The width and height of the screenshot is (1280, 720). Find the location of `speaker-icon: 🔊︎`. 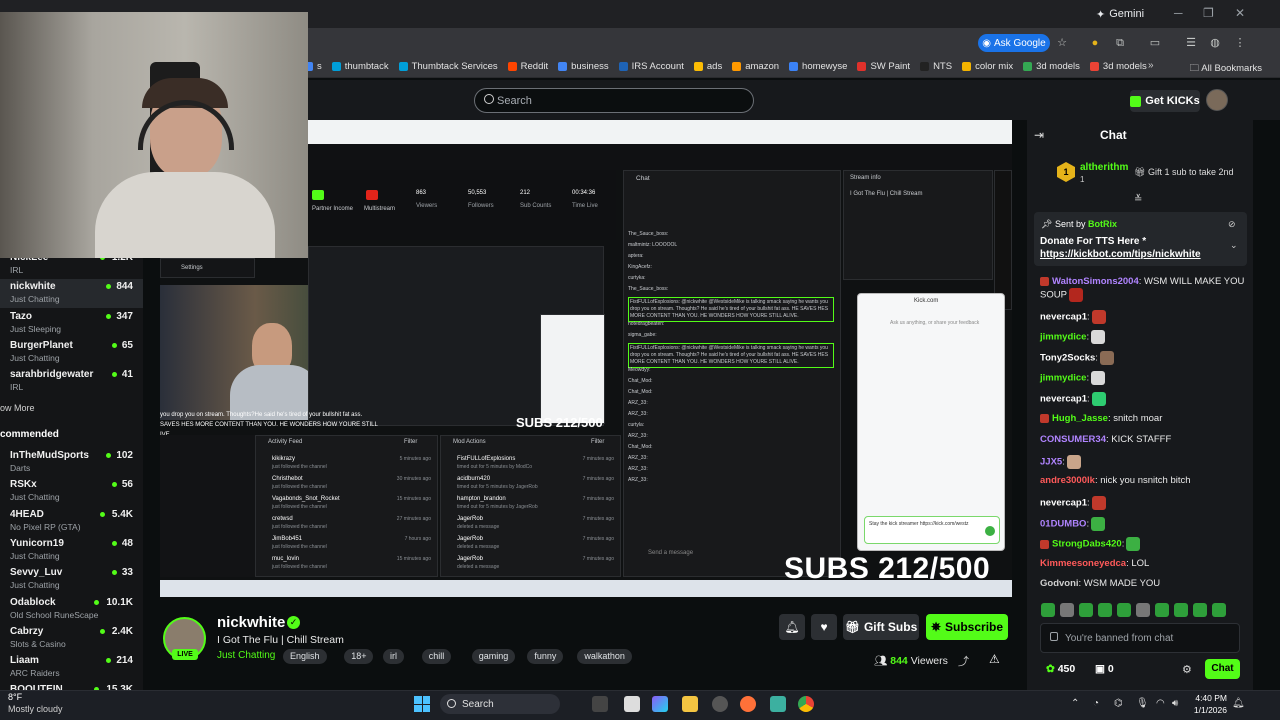

speaker-icon: 🔊︎ is located at coordinates (1175, 703).